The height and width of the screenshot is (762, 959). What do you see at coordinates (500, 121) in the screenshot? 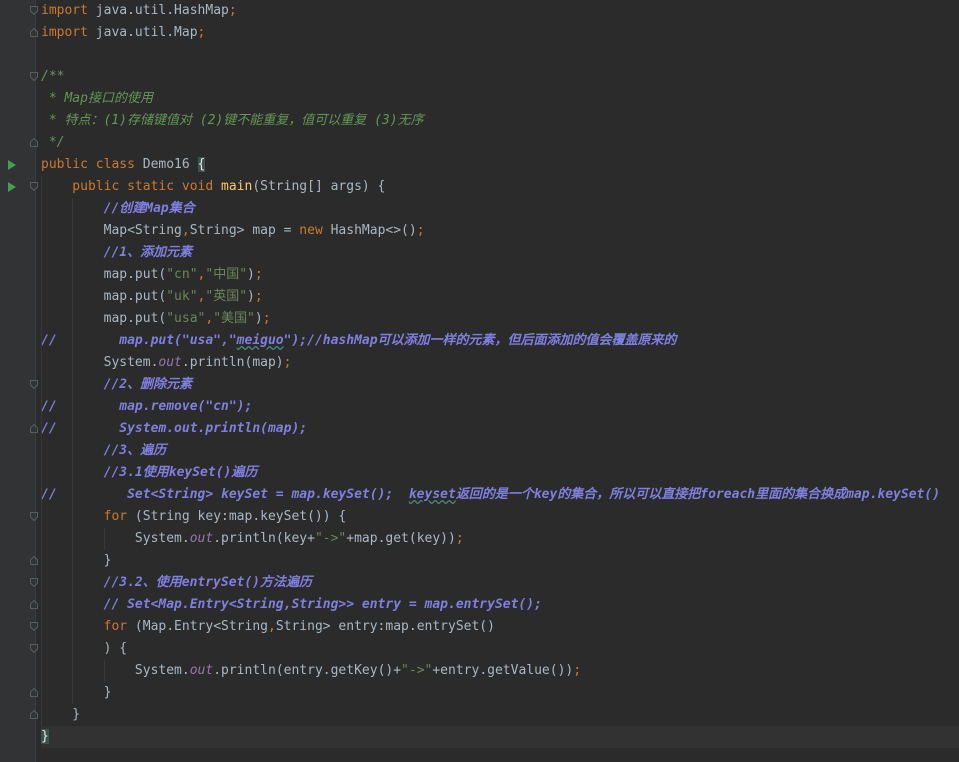
I see `code-line: * 特点：(1)存储键值对 (2)键不能重复，值可以重复 (3)无序` at bounding box center [500, 121].